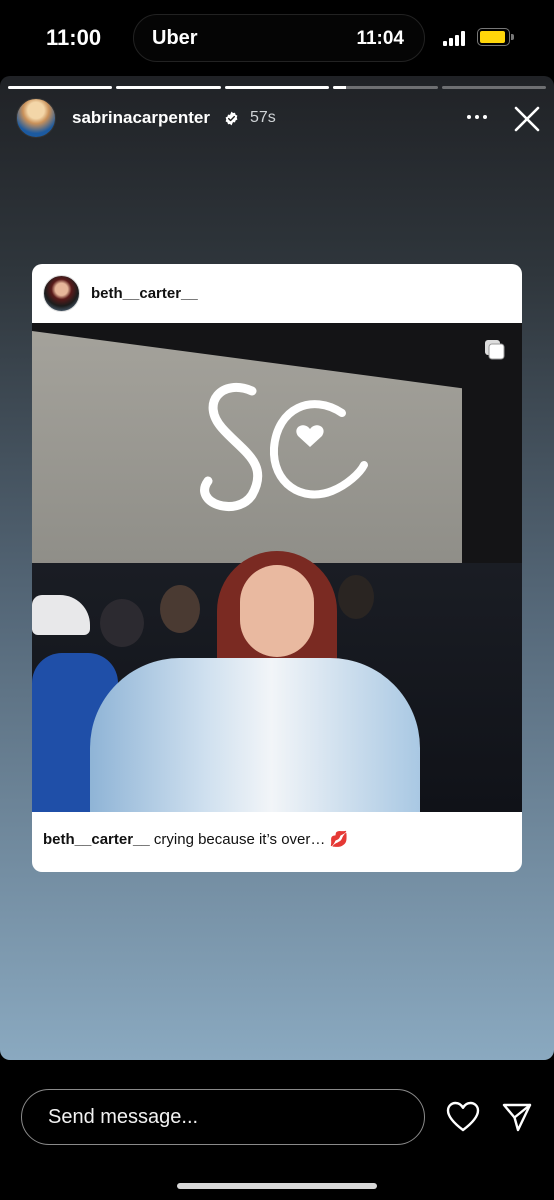  I want to click on caption-text: crying because it’s over… 💋, so click(251, 839).